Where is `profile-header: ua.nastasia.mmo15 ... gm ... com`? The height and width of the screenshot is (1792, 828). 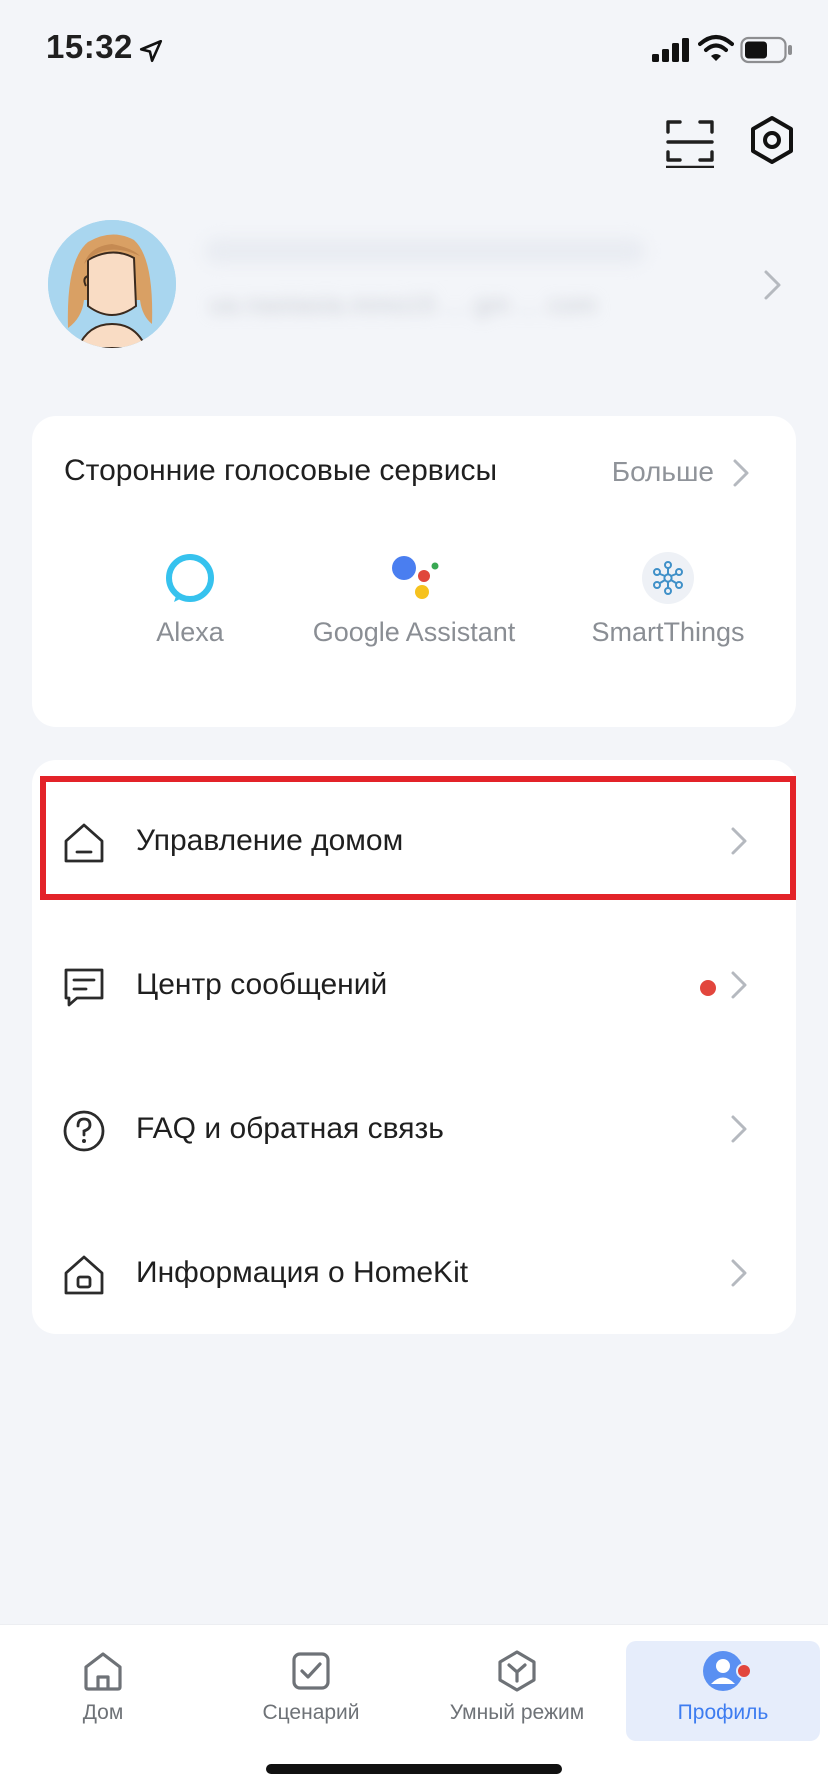
profile-header: ua.nastasia.mmo15 ... gm ... com is located at coordinates (414, 280).